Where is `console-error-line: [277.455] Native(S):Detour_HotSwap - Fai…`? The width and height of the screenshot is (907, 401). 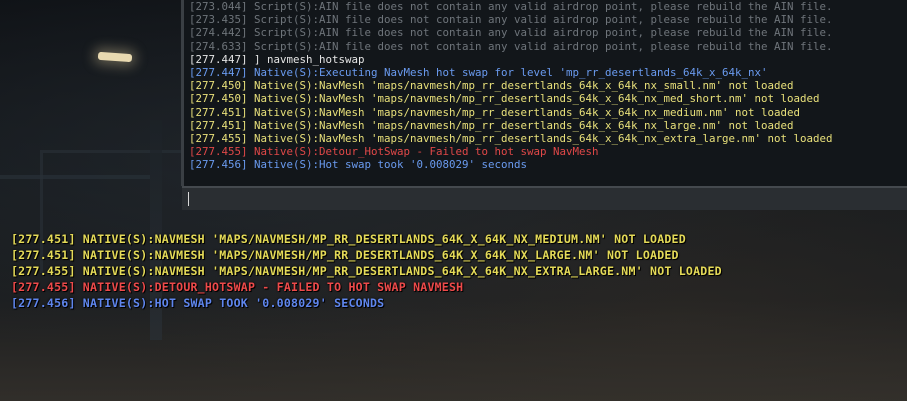
console-error-line: [277.455] Native(S):Detour_HotSwap - Fai… is located at coordinates (394, 152).